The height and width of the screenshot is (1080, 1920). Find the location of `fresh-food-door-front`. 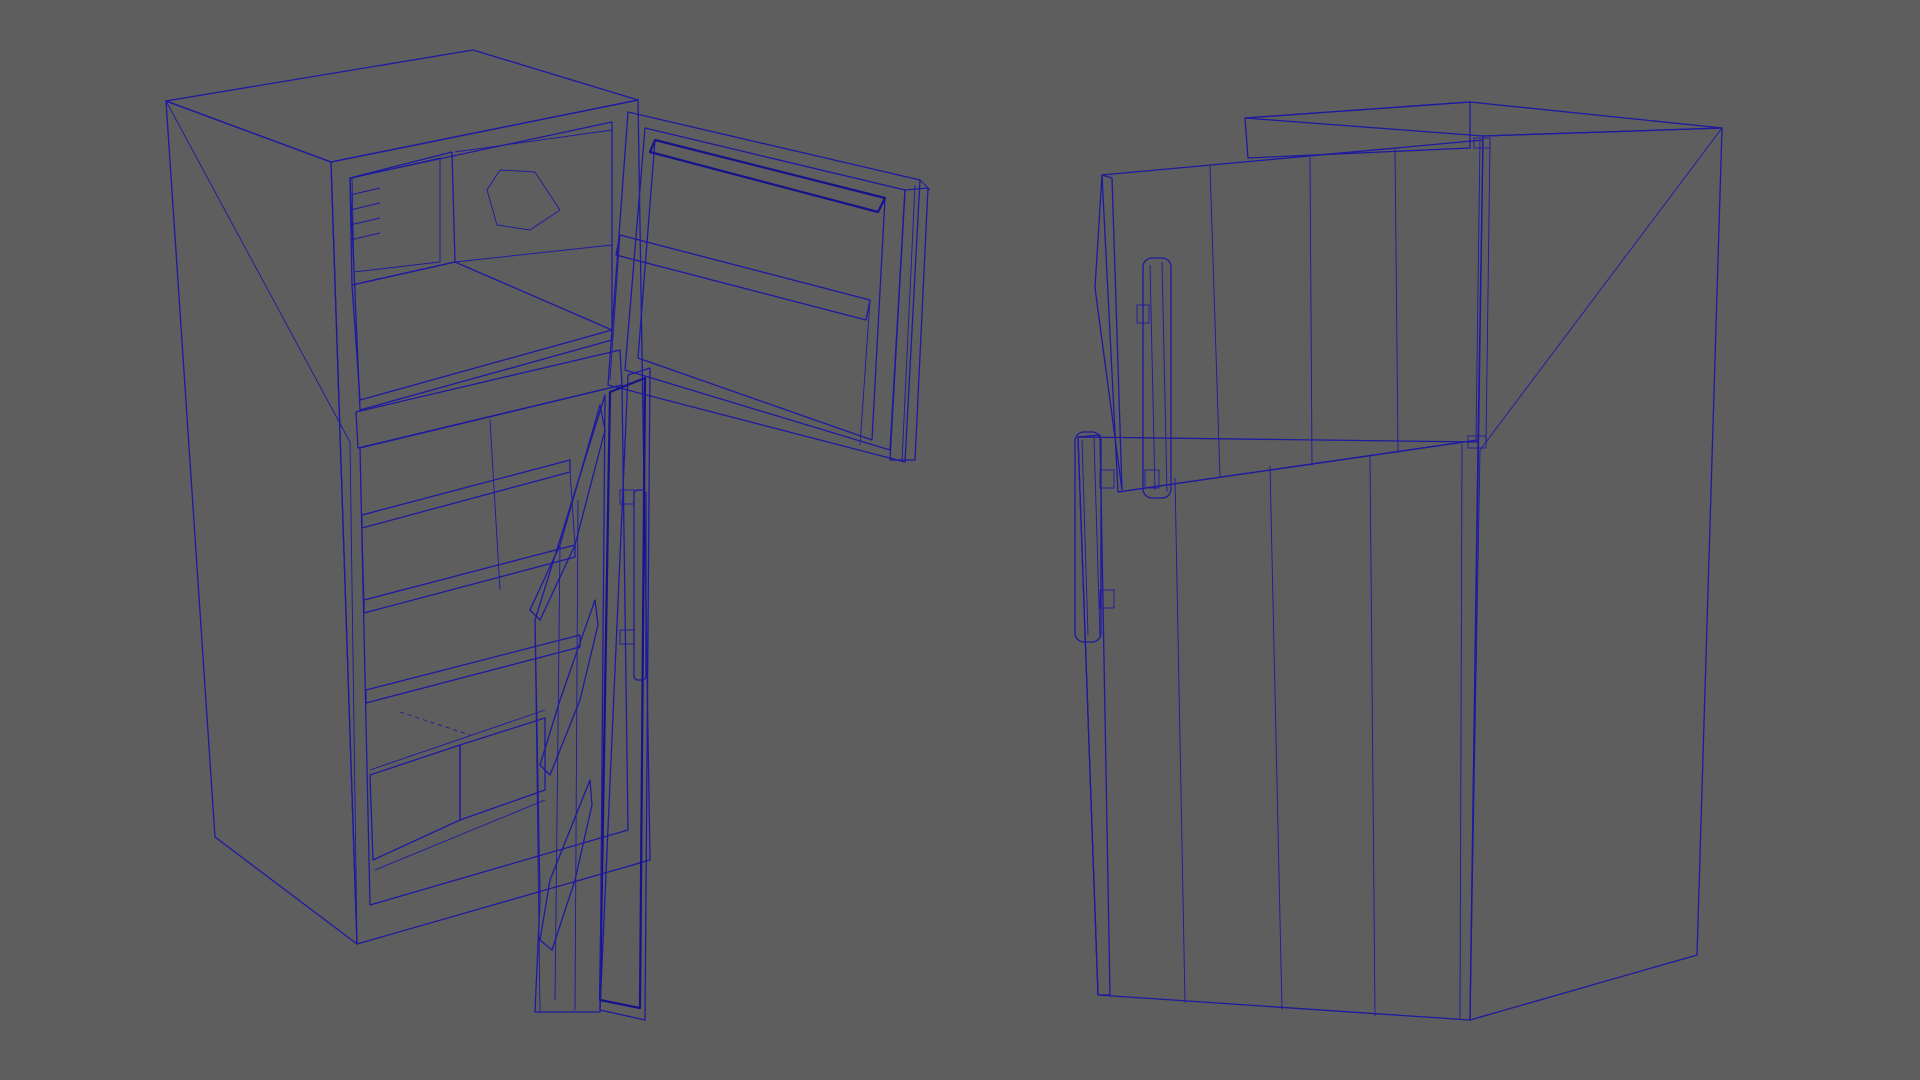

fresh-food-door-front is located at coordinates (1278, 728).